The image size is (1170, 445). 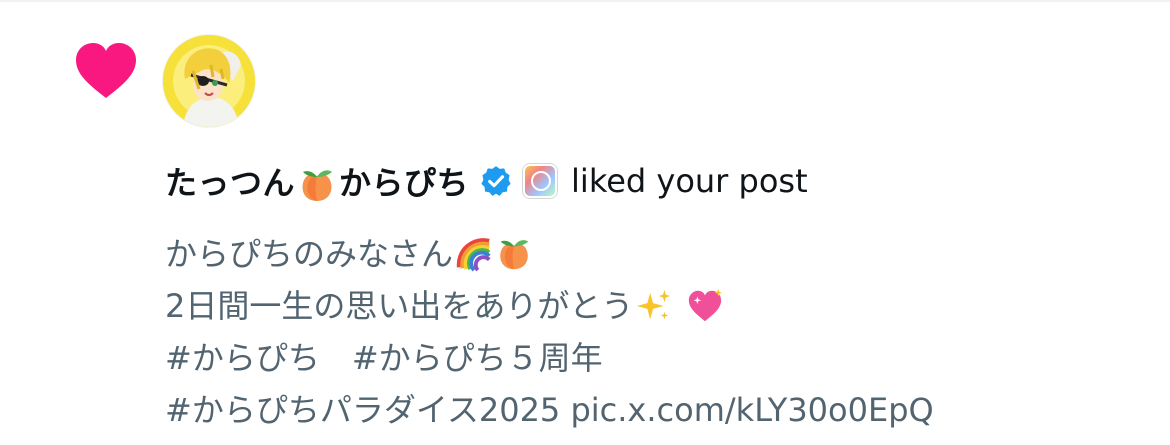 What do you see at coordinates (585, 1) in the screenshot?
I see `top-divider` at bounding box center [585, 1].